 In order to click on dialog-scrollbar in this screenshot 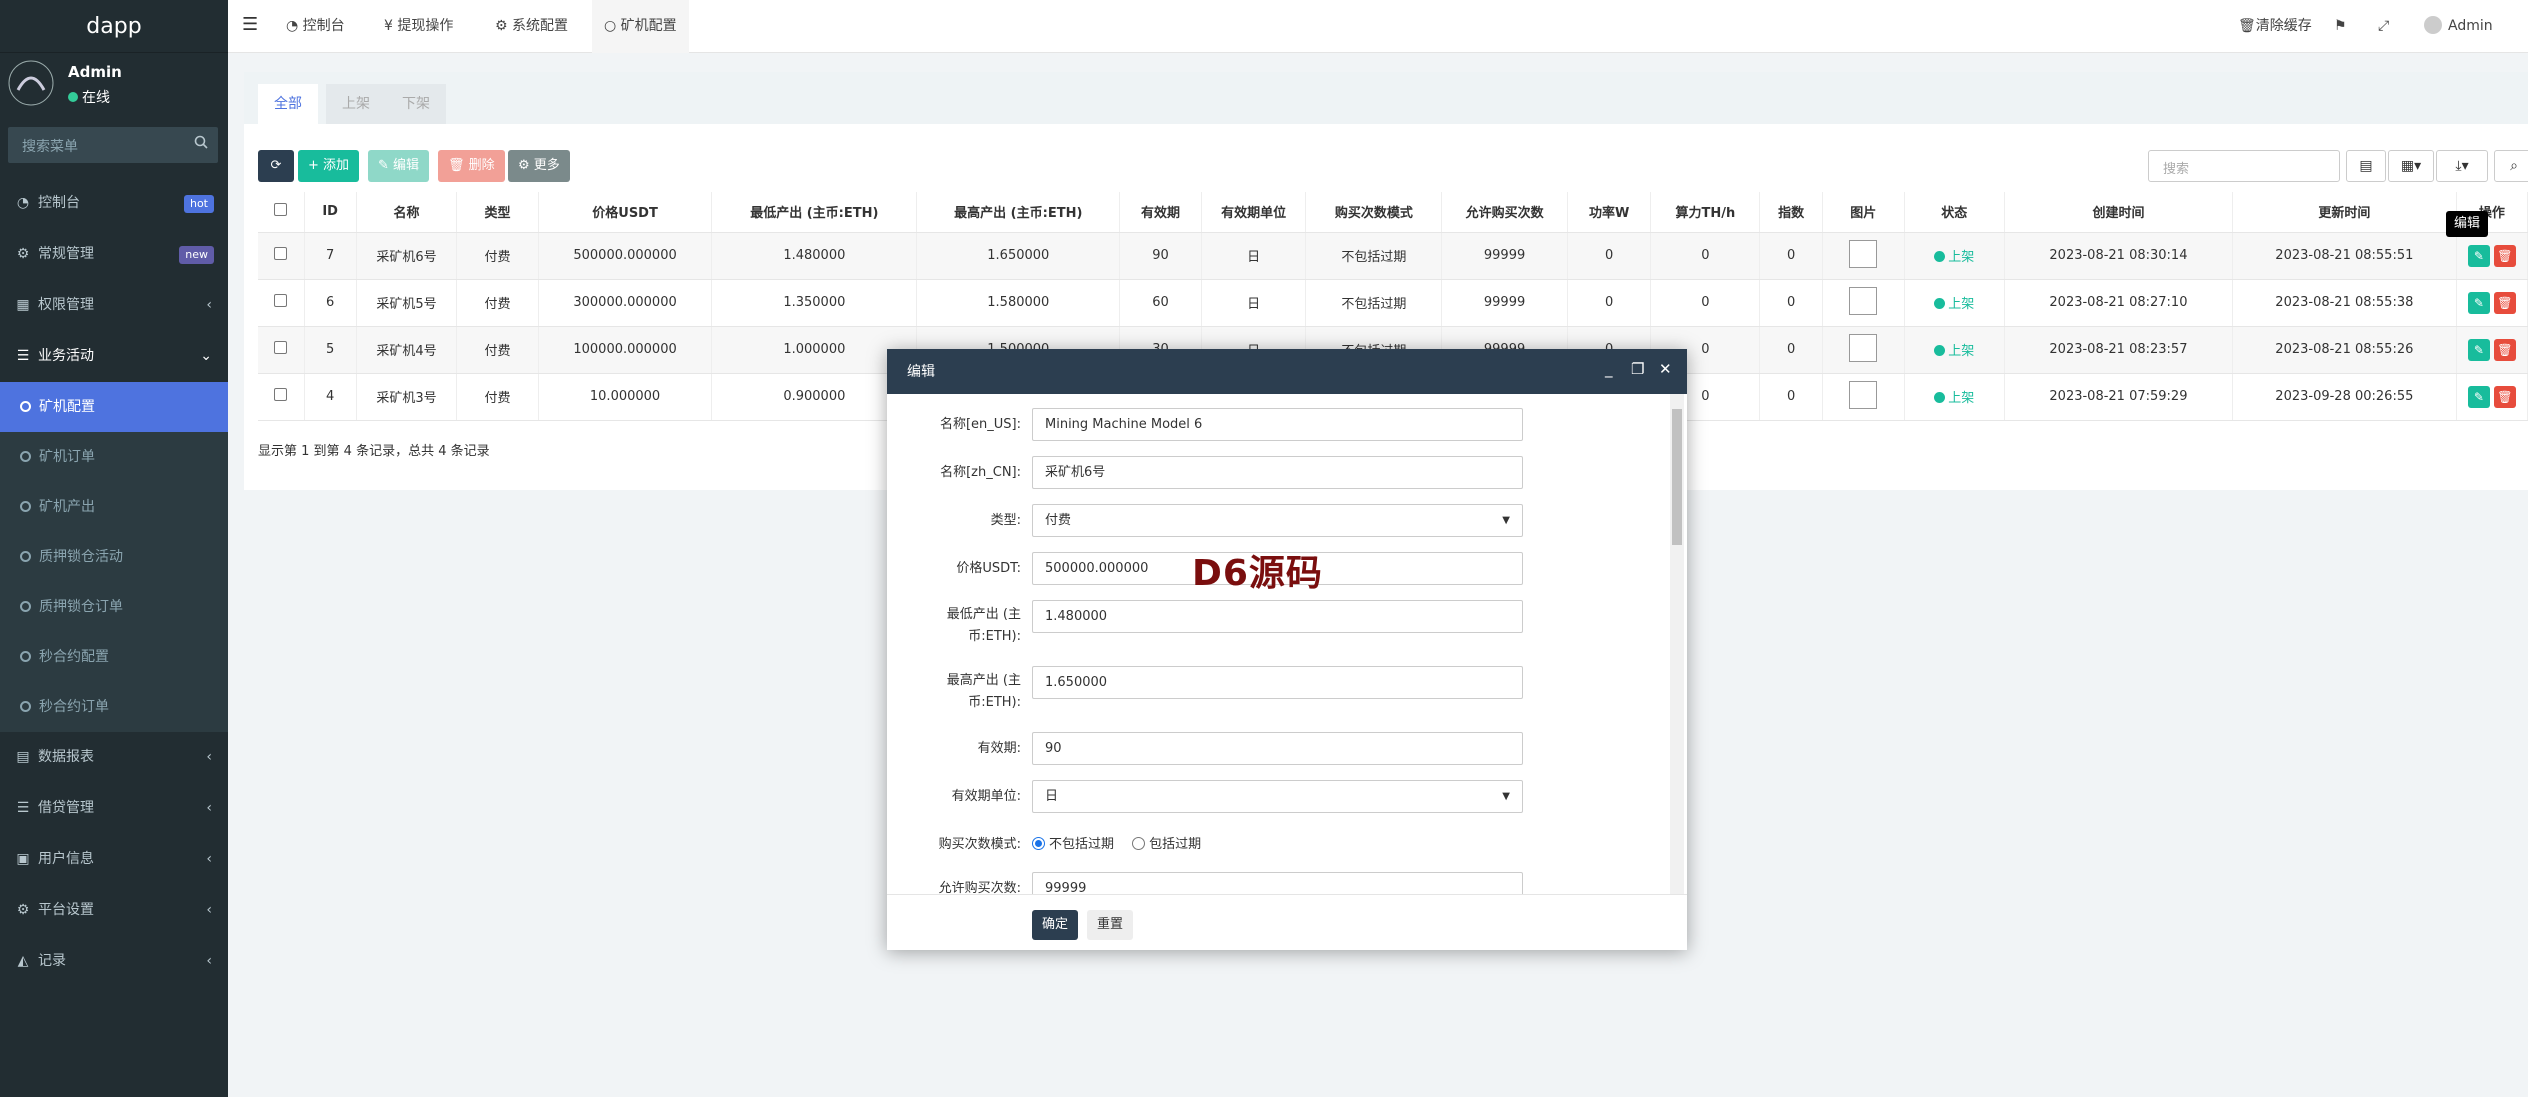, I will do `click(1677, 644)`.